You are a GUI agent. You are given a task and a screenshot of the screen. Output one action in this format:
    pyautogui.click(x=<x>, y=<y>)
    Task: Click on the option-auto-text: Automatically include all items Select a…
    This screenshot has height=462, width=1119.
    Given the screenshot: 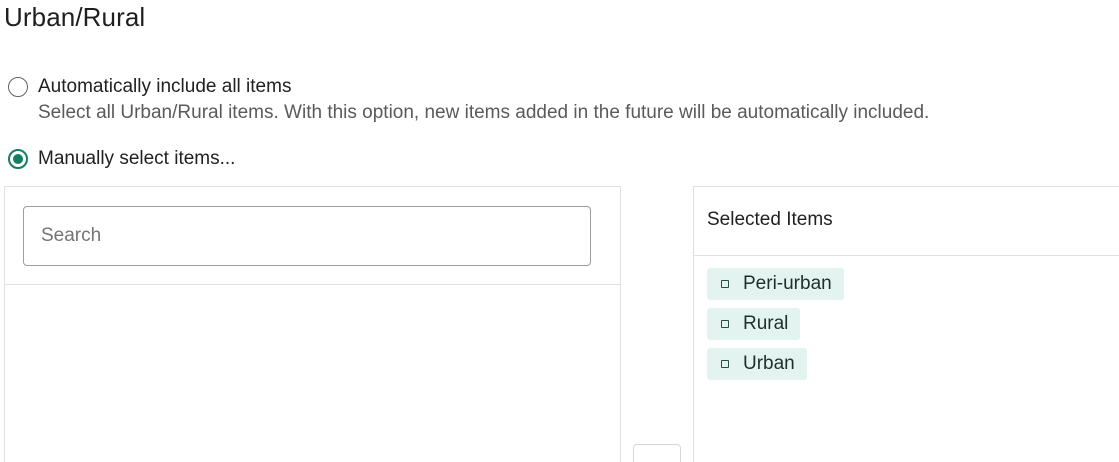 What is the action you would take?
    pyautogui.click(x=483, y=100)
    